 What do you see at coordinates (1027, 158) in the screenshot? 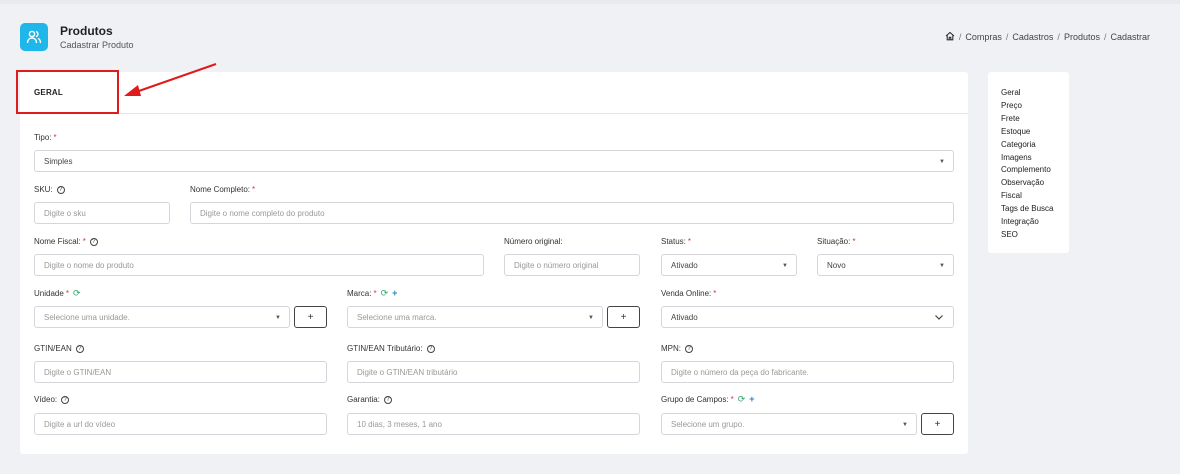
I see `nav-item-imagens: Imagens` at bounding box center [1027, 158].